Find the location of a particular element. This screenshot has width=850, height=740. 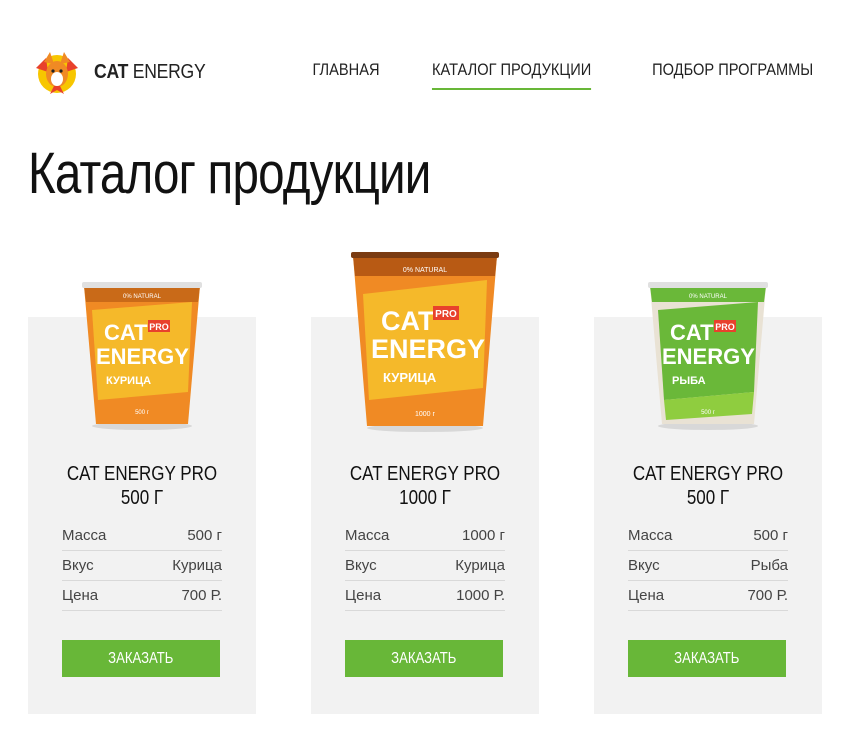

product-specs: Масса 1000 г Вкус Курица Цена 1000 Р. is located at coordinates (425, 566).